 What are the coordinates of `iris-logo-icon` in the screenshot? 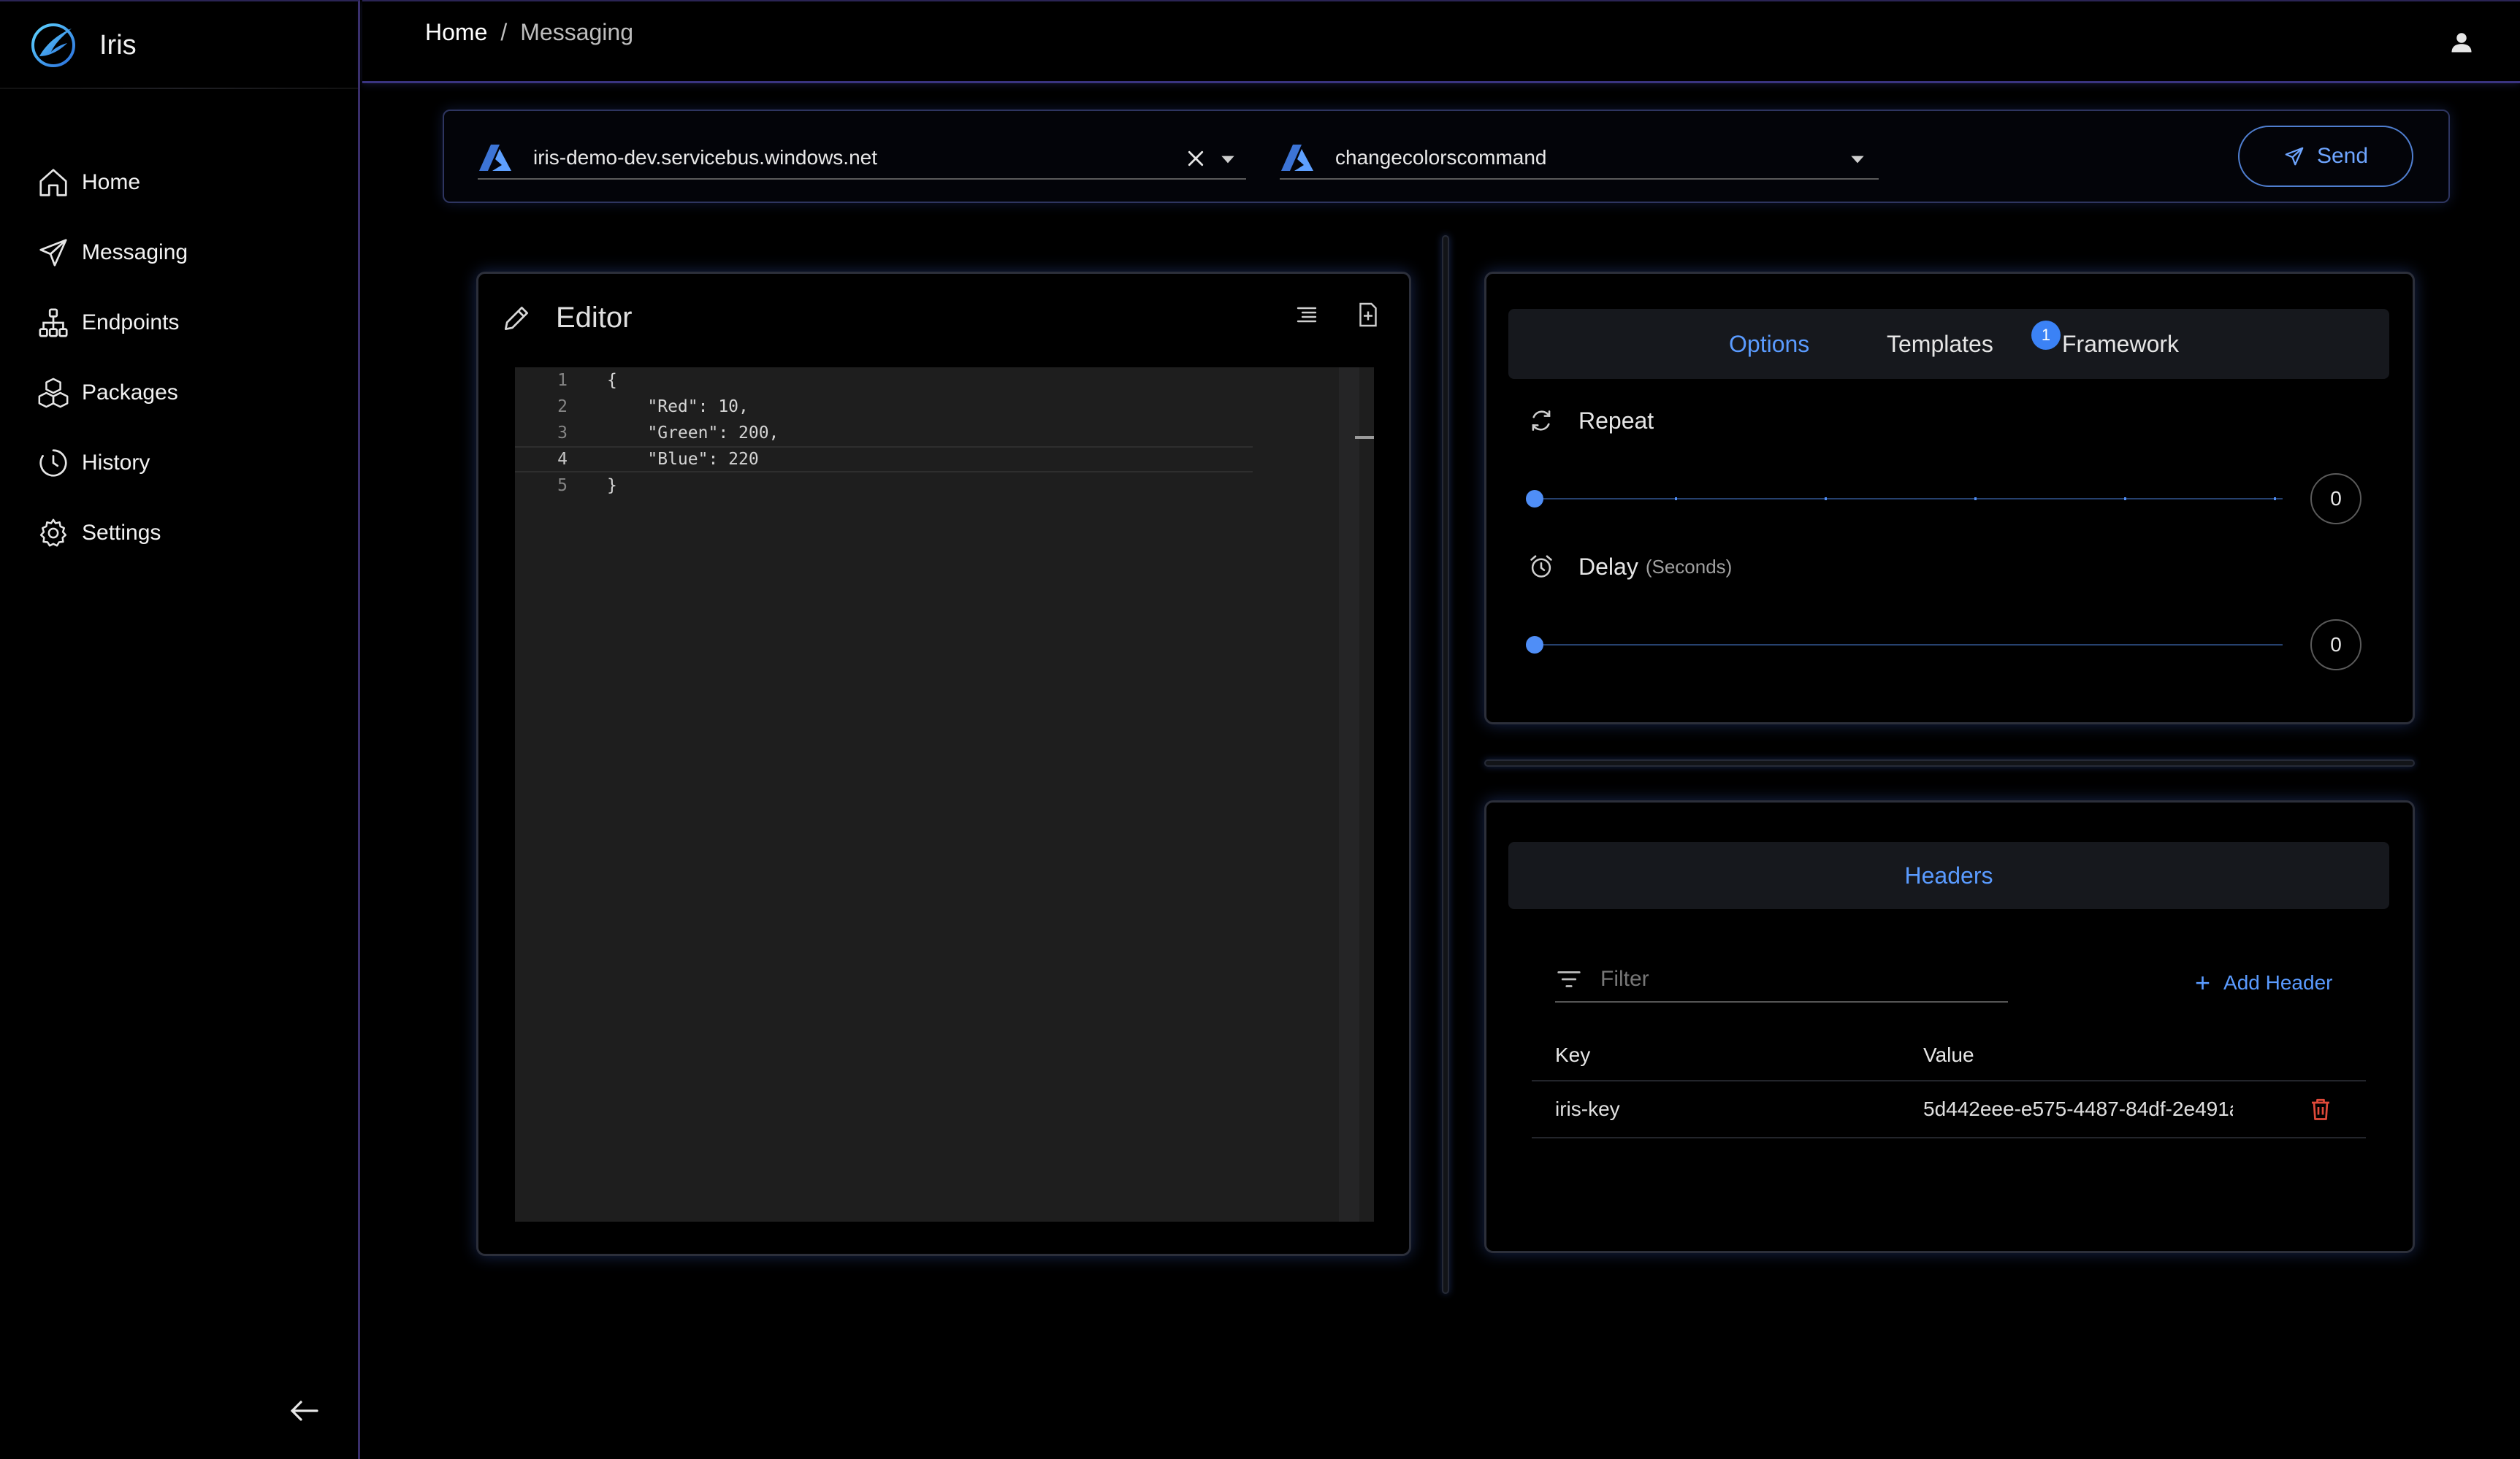 It's located at (53, 45).